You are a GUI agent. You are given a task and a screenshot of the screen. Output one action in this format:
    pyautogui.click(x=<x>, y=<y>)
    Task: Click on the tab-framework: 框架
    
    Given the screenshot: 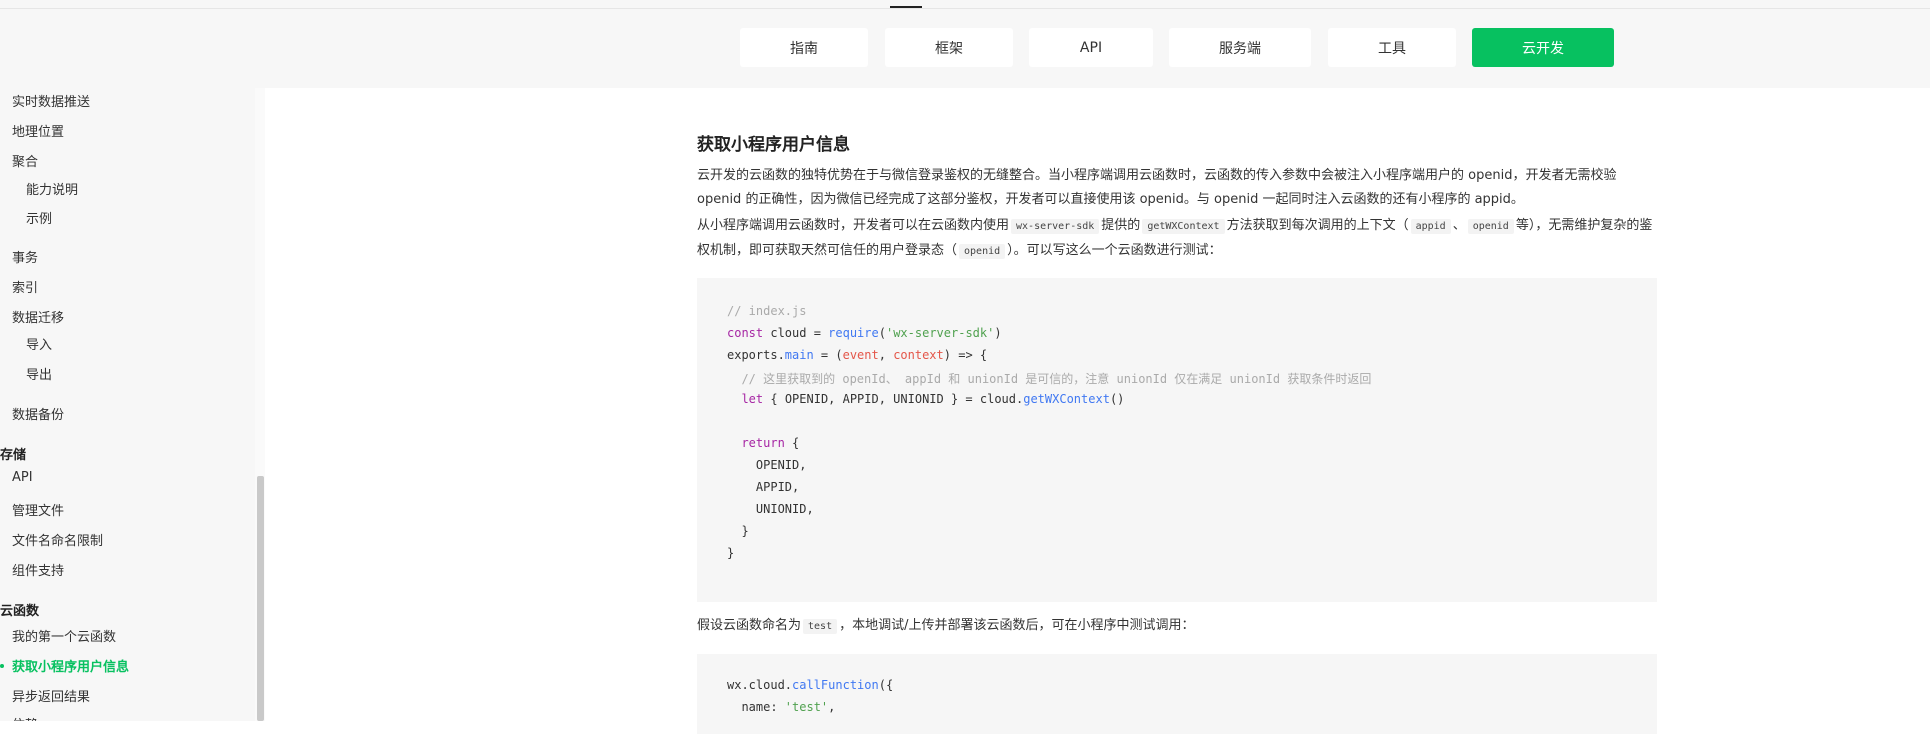 What is the action you would take?
    pyautogui.click(x=949, y=47)
    